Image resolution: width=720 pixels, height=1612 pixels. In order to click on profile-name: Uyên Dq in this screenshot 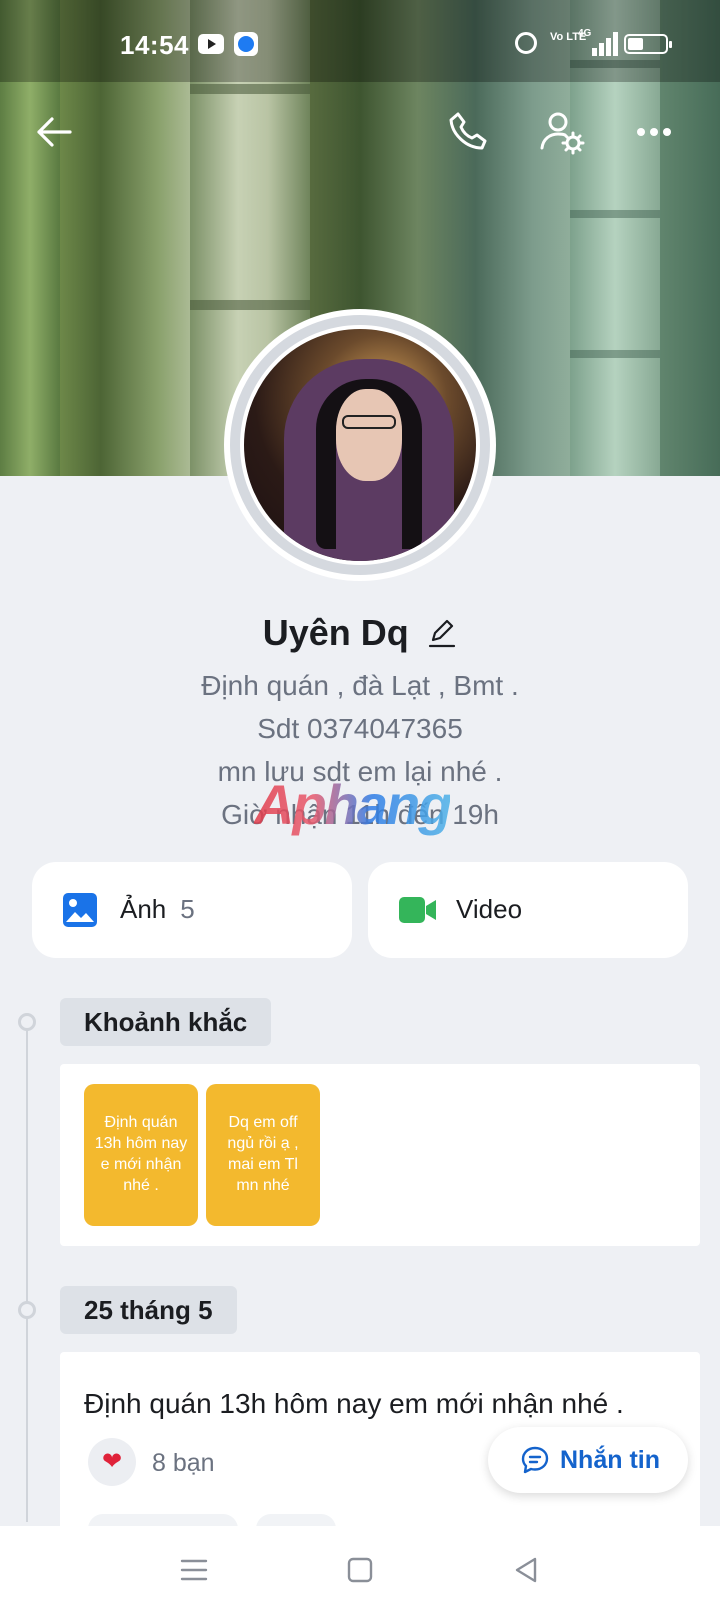, I will do `click(335, 632)`.